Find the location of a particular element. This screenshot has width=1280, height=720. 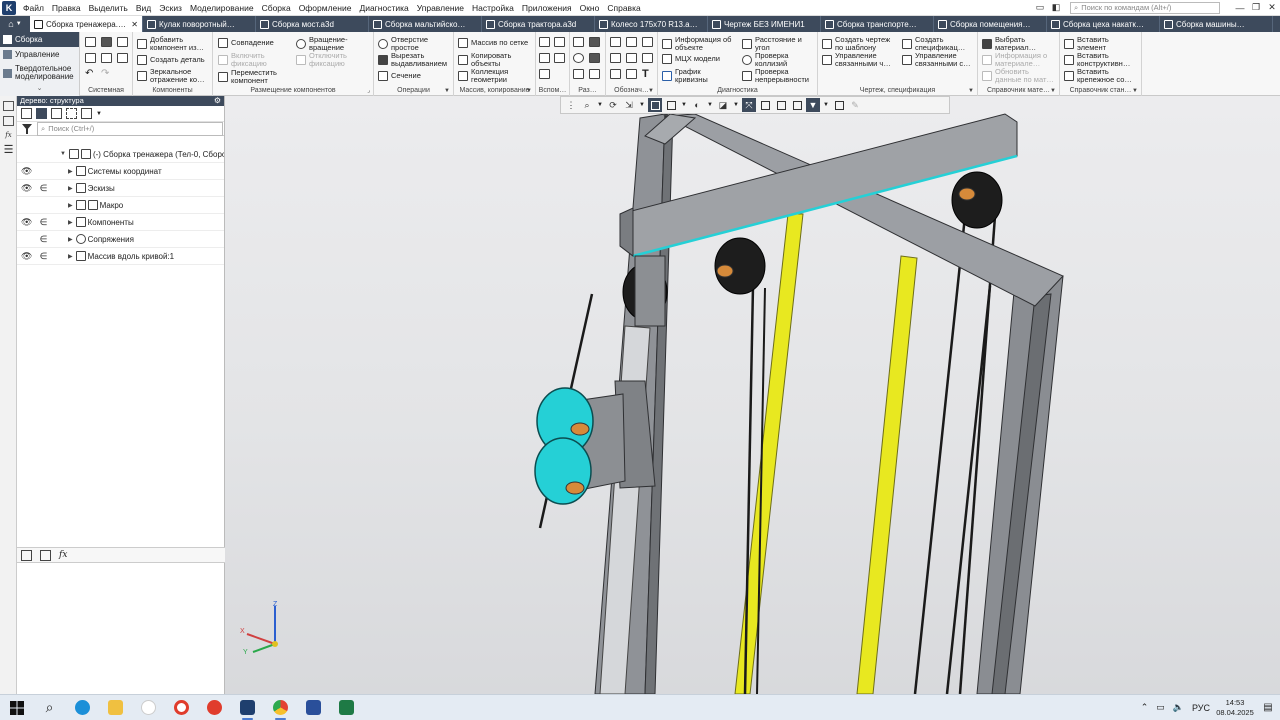

variables-icon: fx is located at coordinates (63, 555).